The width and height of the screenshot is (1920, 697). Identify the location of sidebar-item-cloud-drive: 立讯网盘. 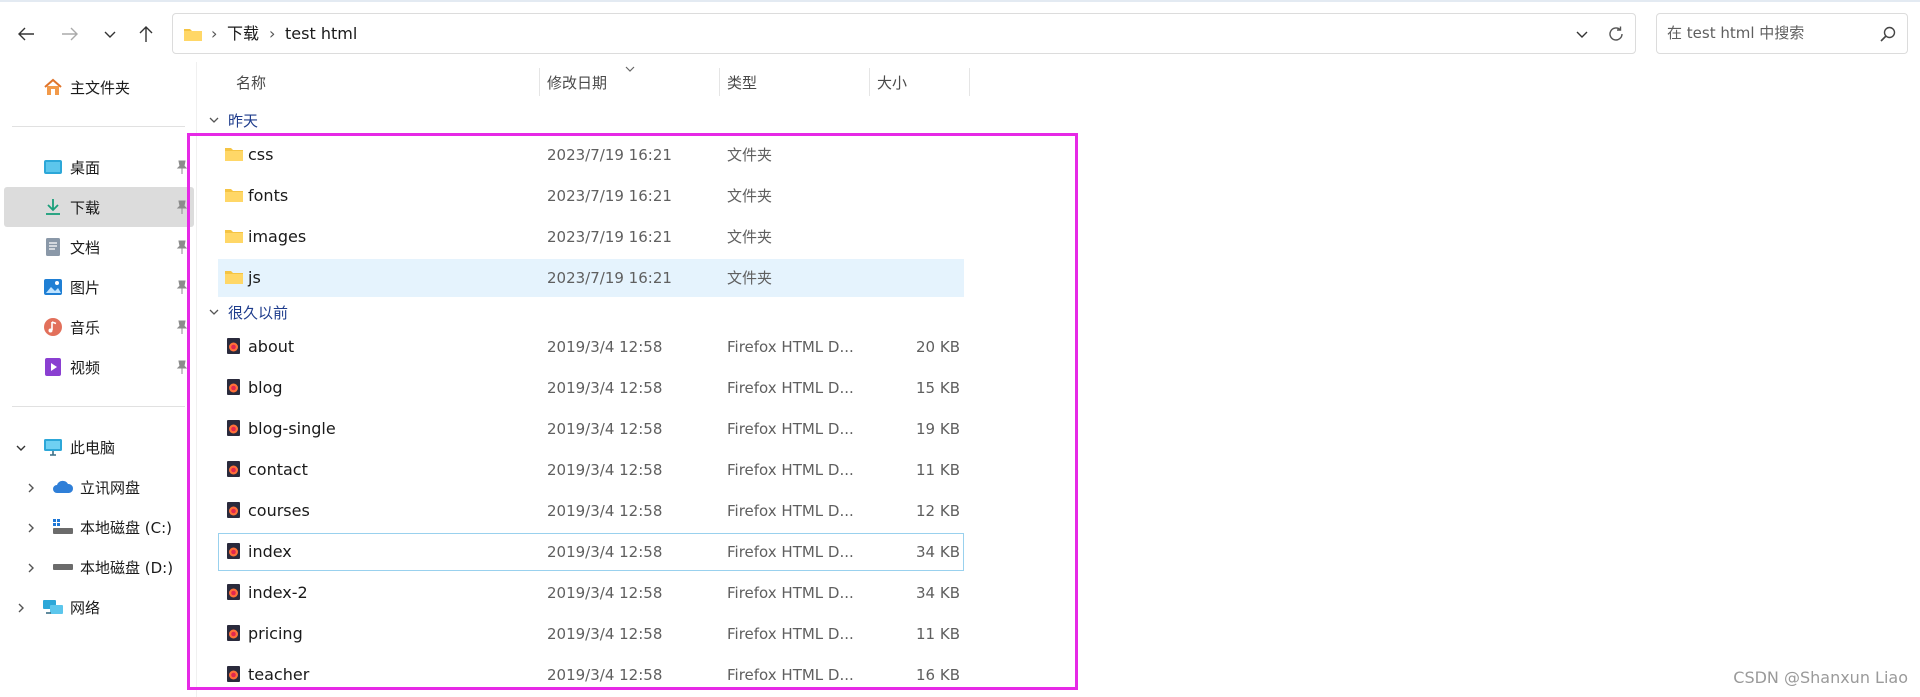
(96, 487).